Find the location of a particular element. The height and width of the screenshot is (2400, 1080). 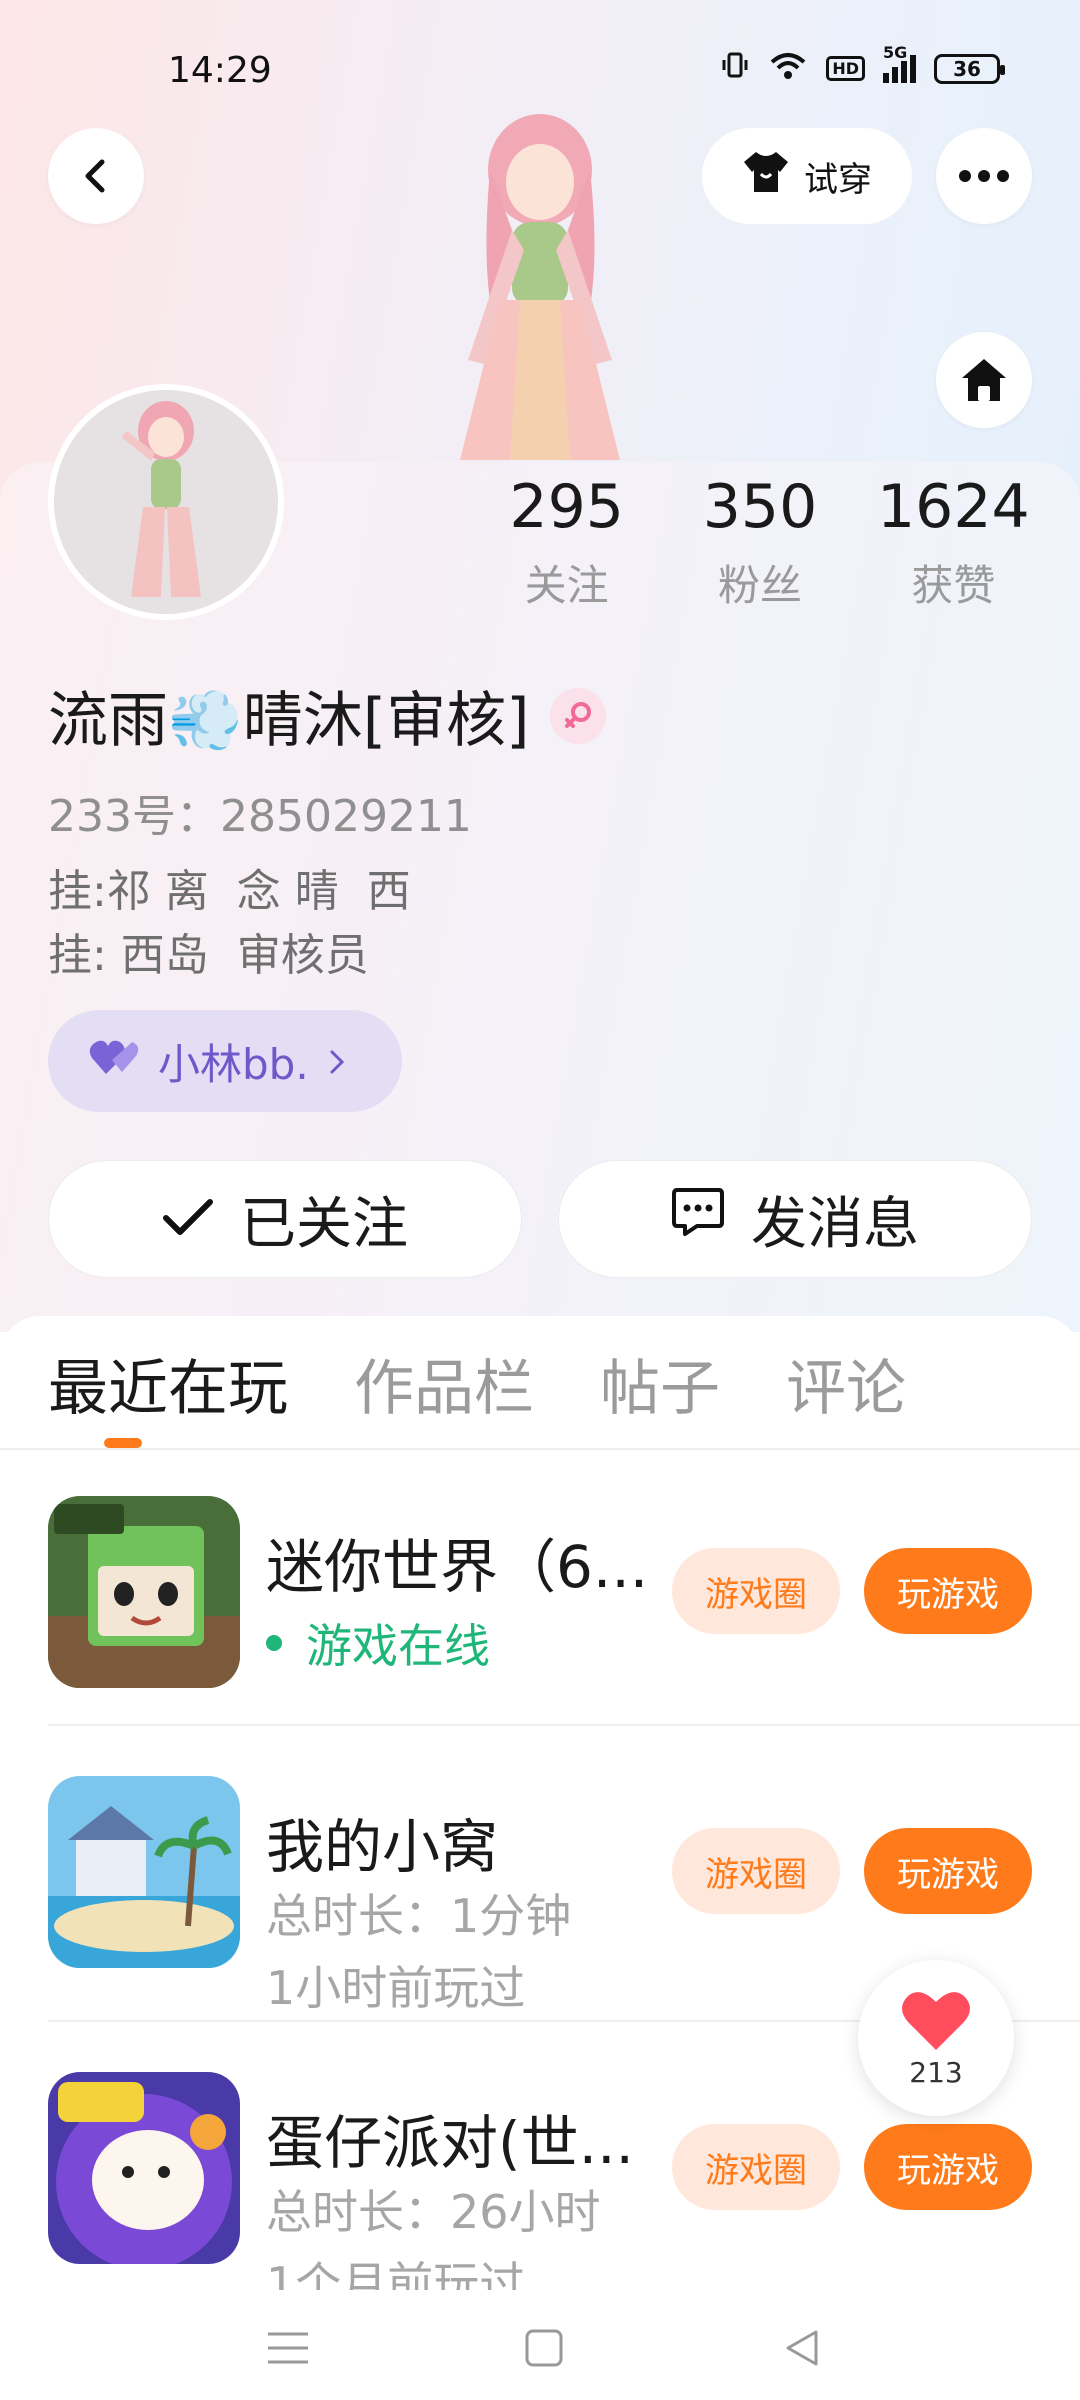

cp-relationship-pill: 小林bb. is located at coordinates (225, 1061).